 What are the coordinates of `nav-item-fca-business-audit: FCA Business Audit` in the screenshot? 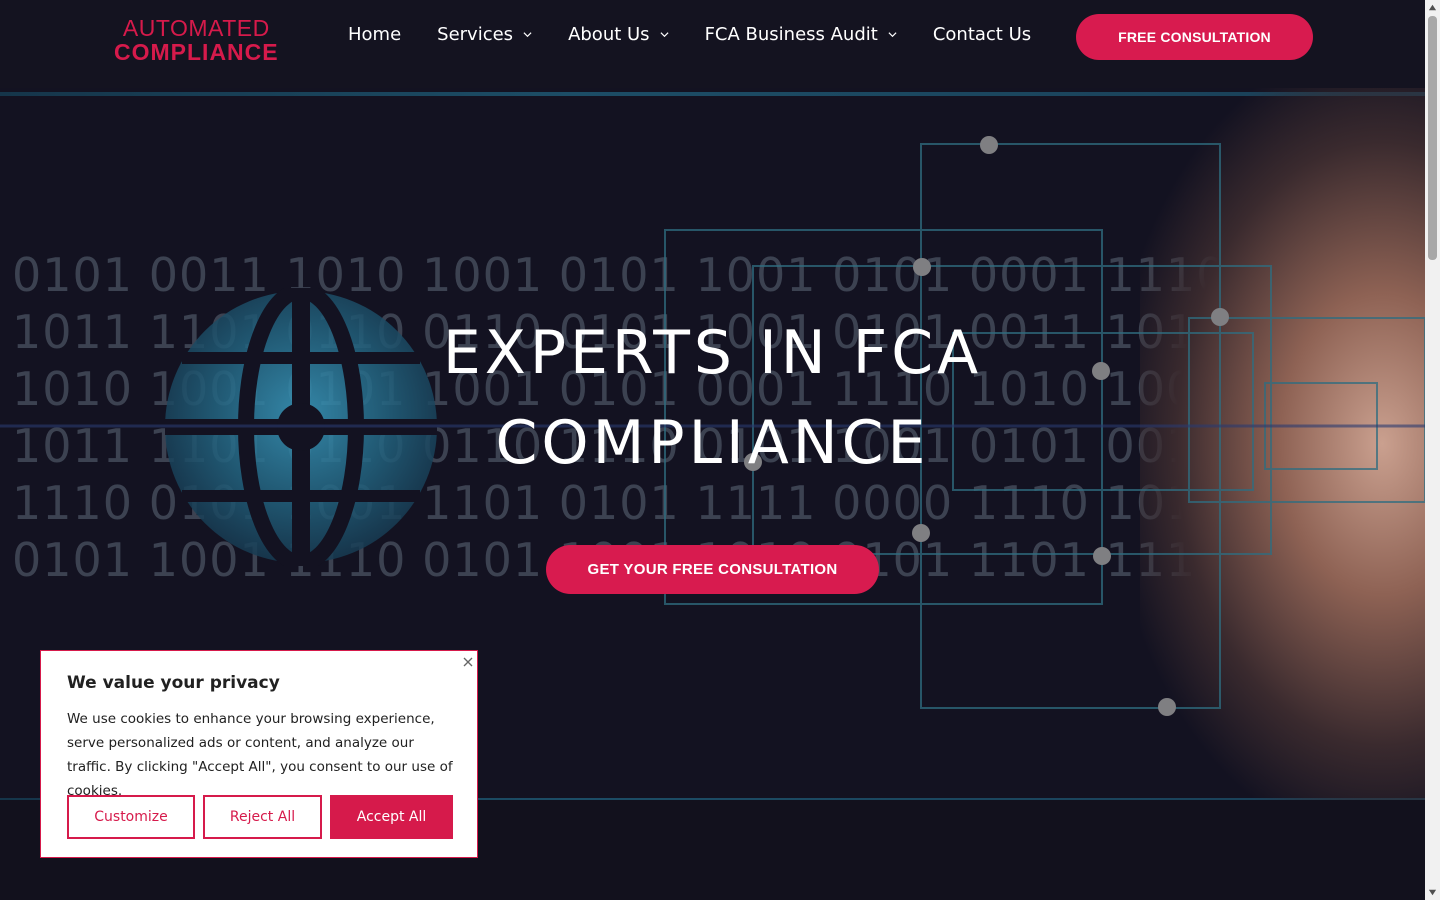 It's located at (801, 34).